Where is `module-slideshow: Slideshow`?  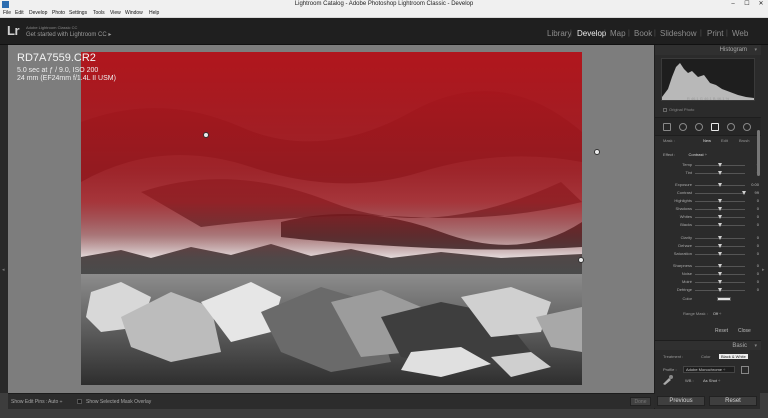
module-slideshow: Slideshow is located at coordinates (678, 33).